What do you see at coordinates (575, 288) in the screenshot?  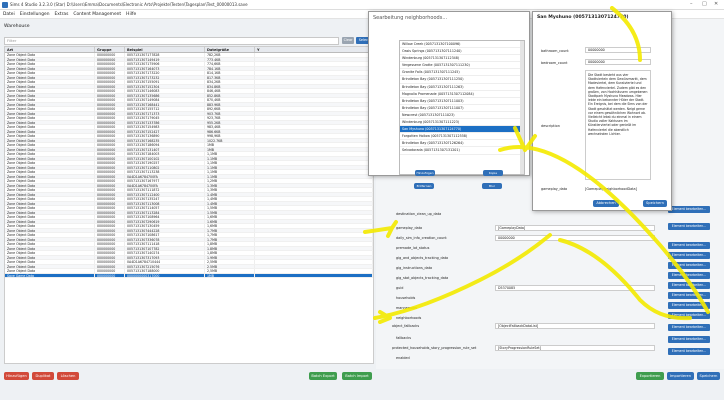 I see `property-value: D5370085` at bounding box center [575, 288].